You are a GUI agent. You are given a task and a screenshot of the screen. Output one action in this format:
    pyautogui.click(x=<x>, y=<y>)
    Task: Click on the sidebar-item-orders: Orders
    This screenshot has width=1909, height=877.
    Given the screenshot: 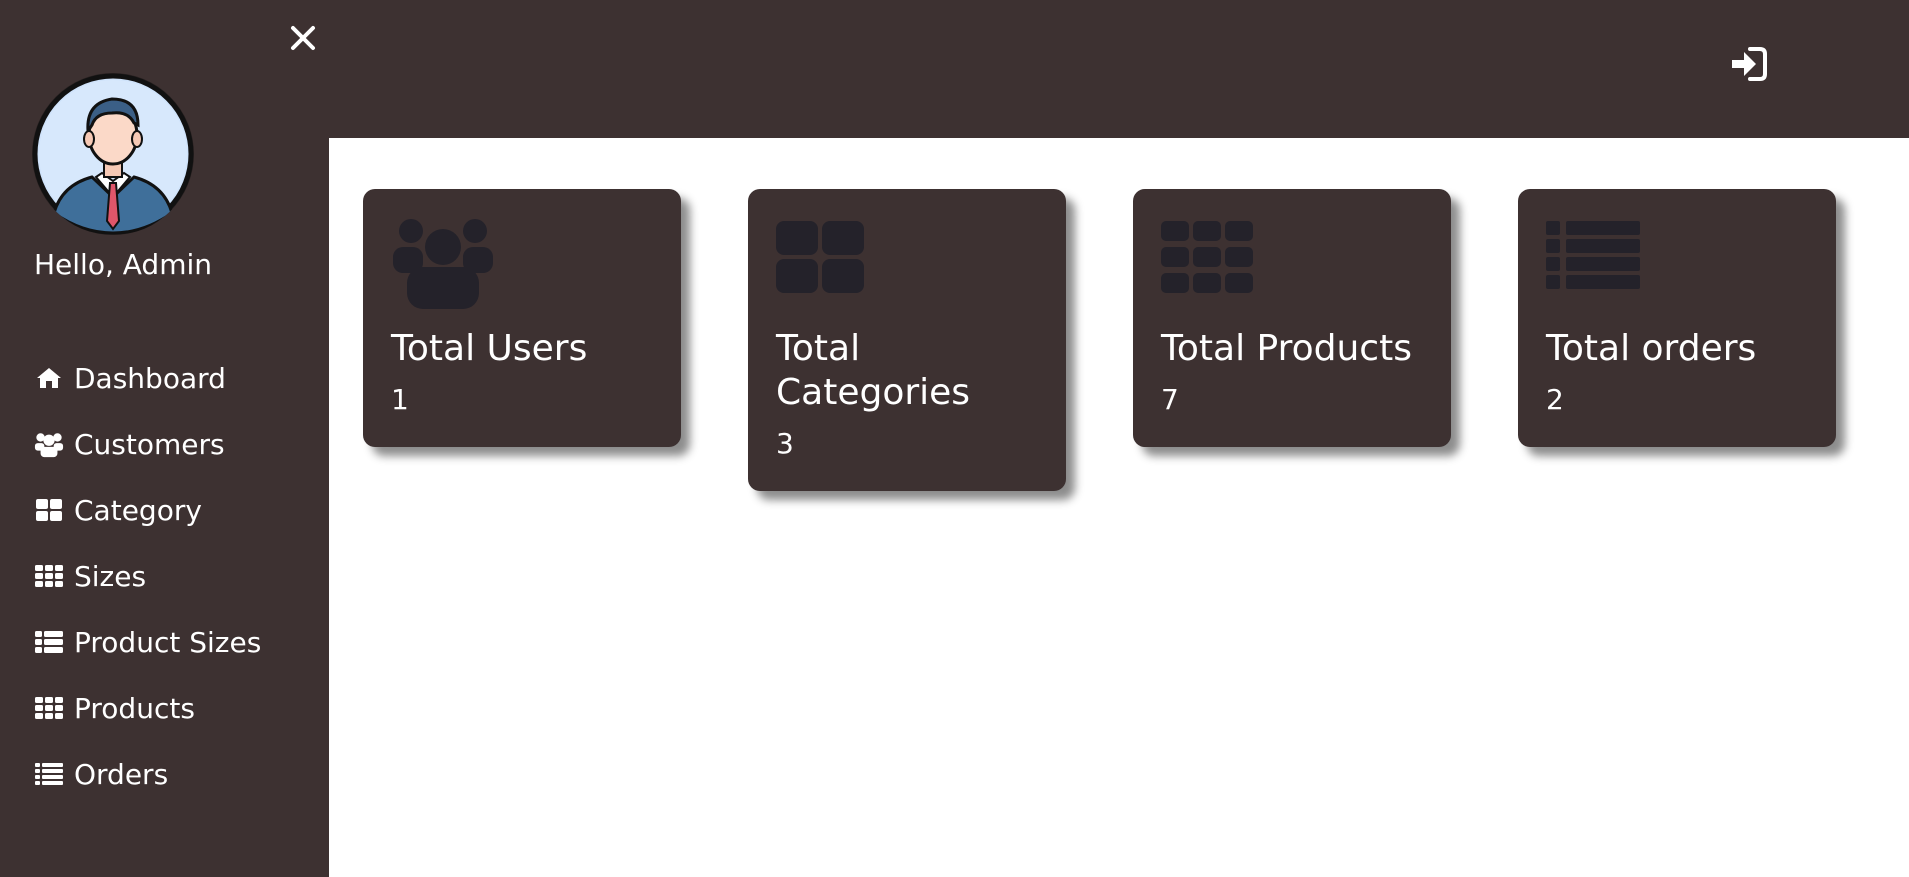 What is the action you would take?
    pyautogui.click(x=147, y=774)
    